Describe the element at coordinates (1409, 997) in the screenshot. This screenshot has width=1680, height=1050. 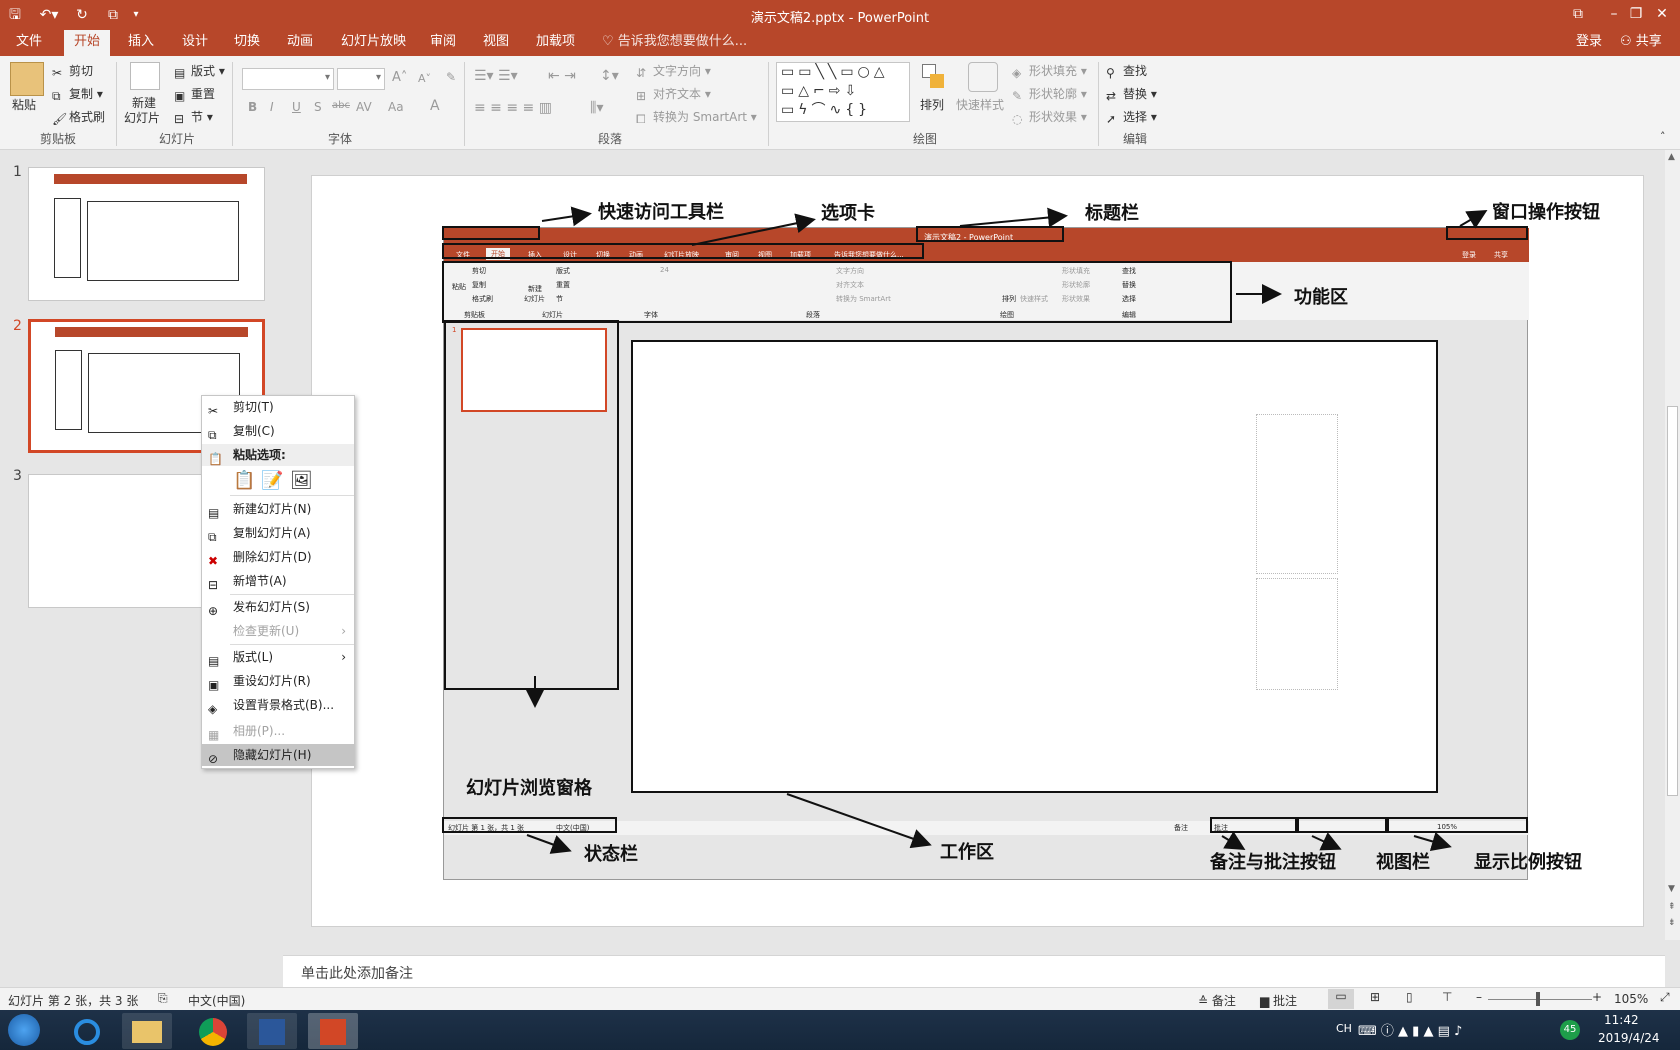
I see `reading-view-icon: ▯` at that location.